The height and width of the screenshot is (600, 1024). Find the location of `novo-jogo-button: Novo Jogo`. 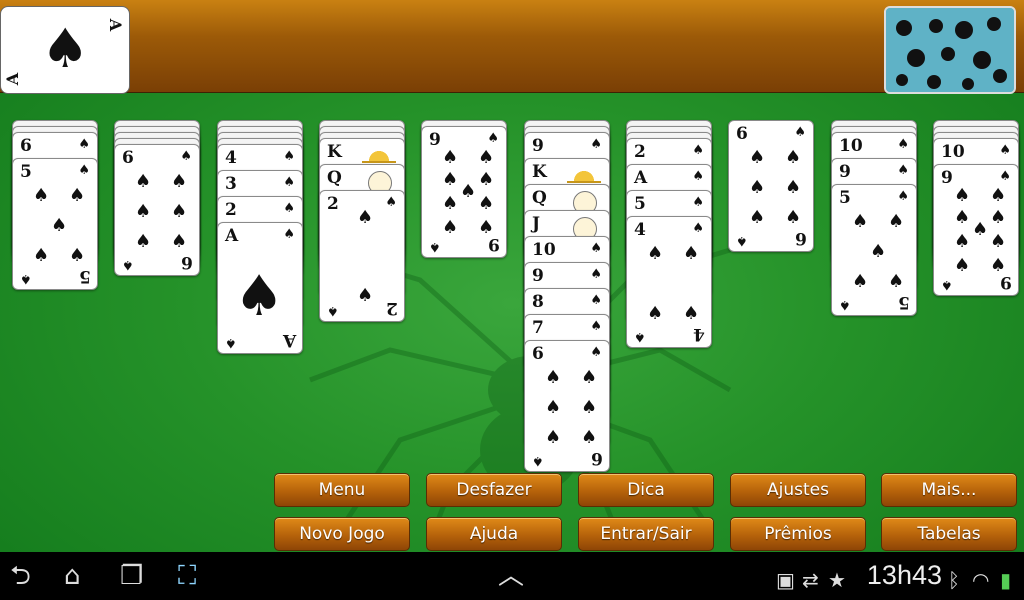

novo-jogo-button: Novo Jogo is located at coordinates (342, 534).